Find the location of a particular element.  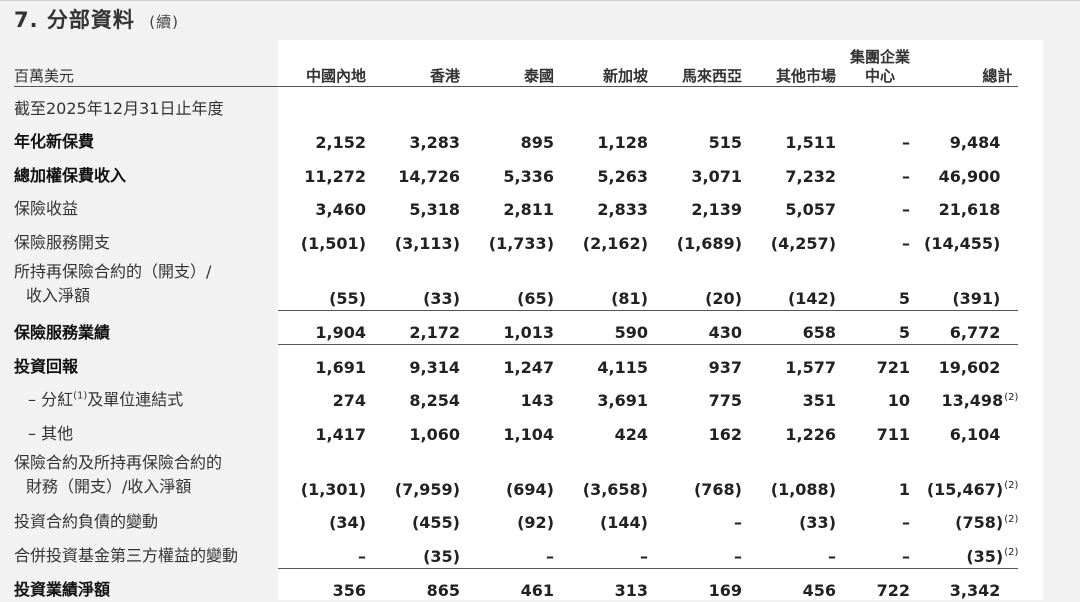

table-cell: 5 is located at coordinates (883, 283).